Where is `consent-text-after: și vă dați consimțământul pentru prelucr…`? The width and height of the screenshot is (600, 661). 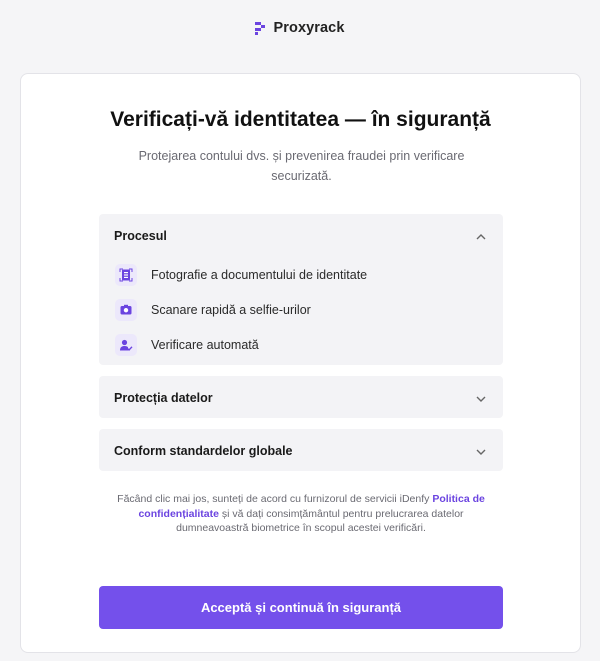
consent-text-after: și vă dați consimțământul pentru prelucr… is located at coordinates (320, 521).